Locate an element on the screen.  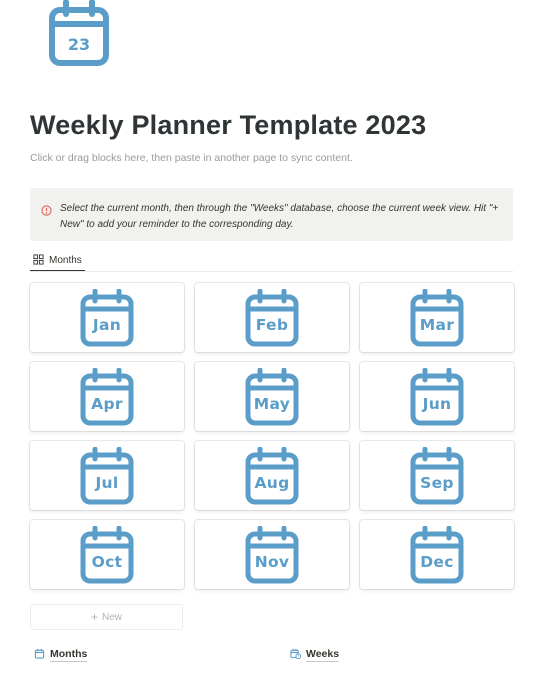
month-card-mar: Mar is located at coordinates (437, 317).